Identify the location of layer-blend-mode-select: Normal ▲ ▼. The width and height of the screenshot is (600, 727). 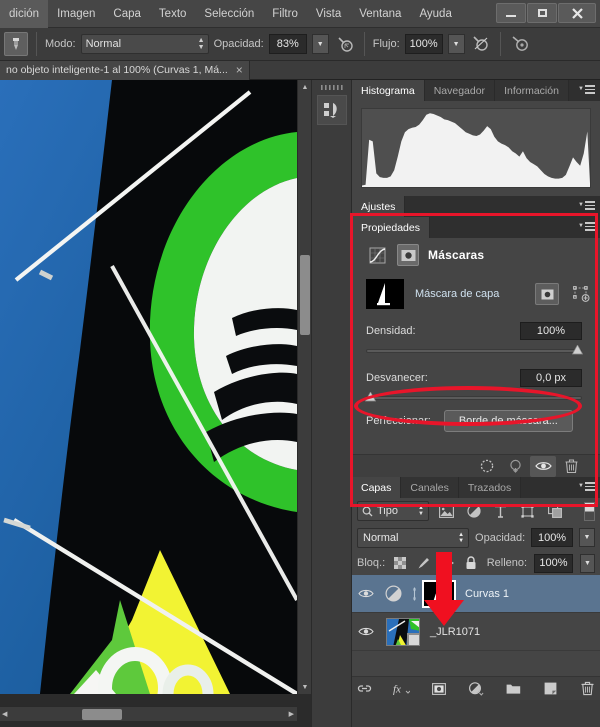
(413, 537).